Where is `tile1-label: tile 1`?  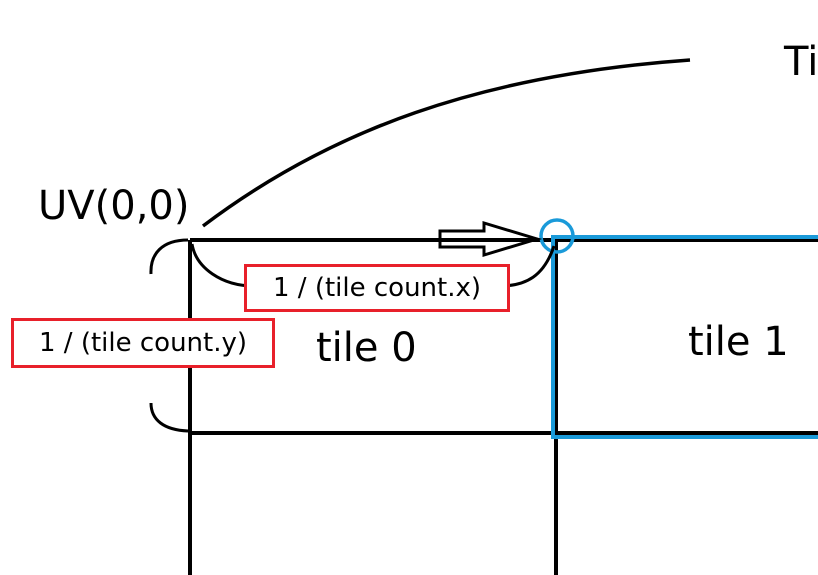 tile1-label: tile 1 is located at coordinates (738, 342).